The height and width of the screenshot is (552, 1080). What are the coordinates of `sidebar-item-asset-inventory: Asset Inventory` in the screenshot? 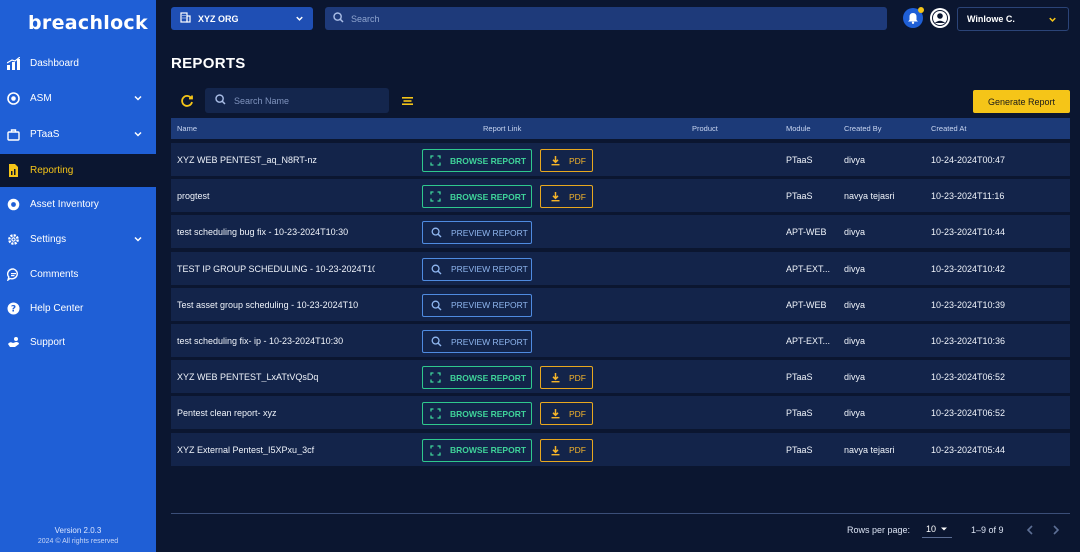 It's located at (78, 204).